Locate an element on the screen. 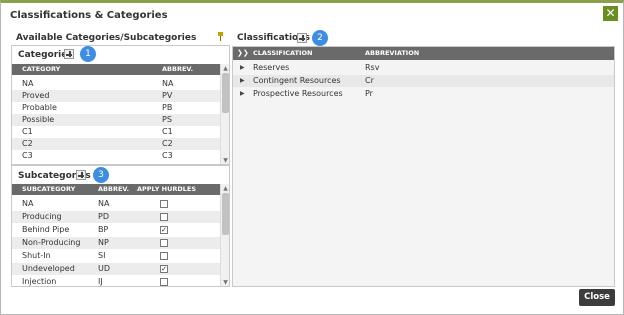 This screenshot has width=624, height=315. table-row: Injection IJ is located at coordinates (116, 281).